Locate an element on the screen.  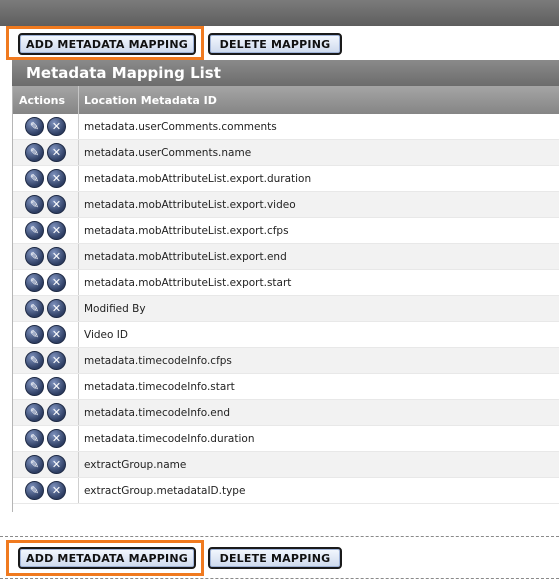
location-metadata-id-cell: metadata.timecodeInfo.duration is located at coordinates (169, 438).